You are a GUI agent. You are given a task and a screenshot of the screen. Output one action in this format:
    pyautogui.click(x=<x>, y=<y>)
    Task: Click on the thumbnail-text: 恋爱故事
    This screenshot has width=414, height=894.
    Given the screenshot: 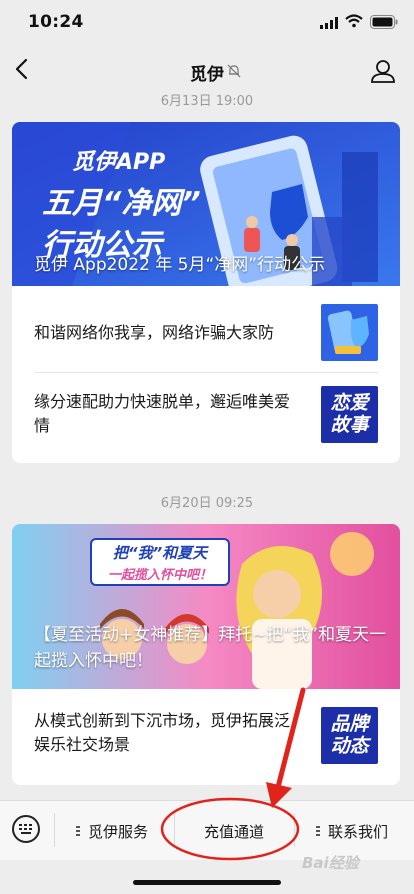 What is the action you would take?
    pyautogui.click(x=349, y=414)
    